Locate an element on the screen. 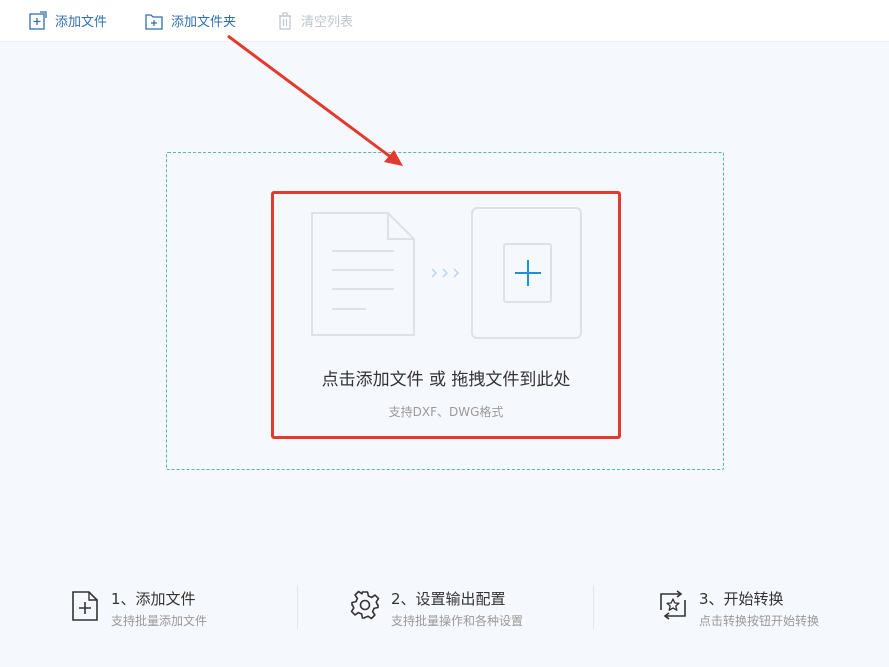 The image size is (889, 667). clear-list-label: 清空列表 is located at coordinates (327, 22).